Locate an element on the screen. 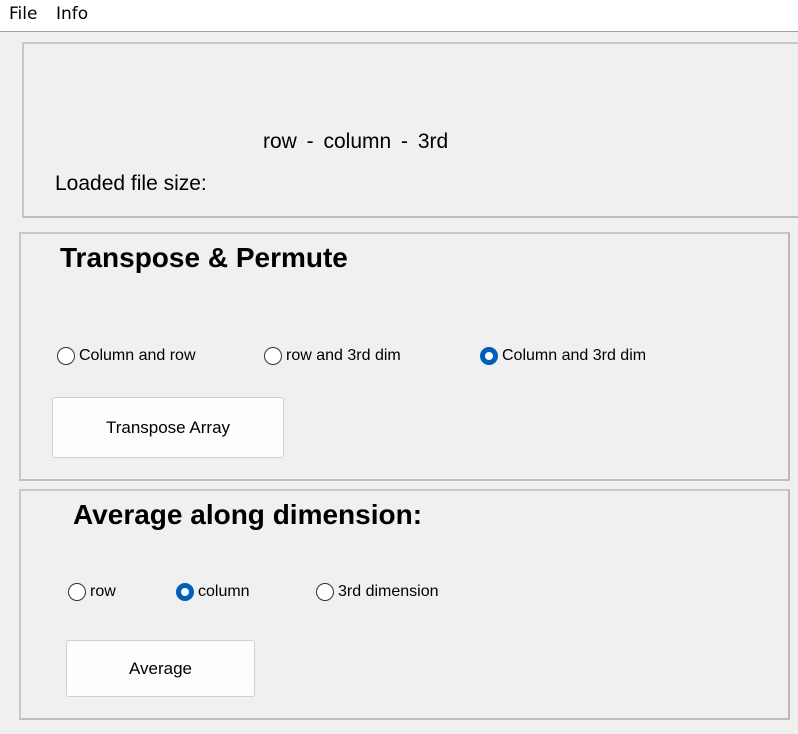 Image resolution: width=798 pixels, height=734 pixels. radio-label: Column and 3rd dim is located at coordinates (574, 355).